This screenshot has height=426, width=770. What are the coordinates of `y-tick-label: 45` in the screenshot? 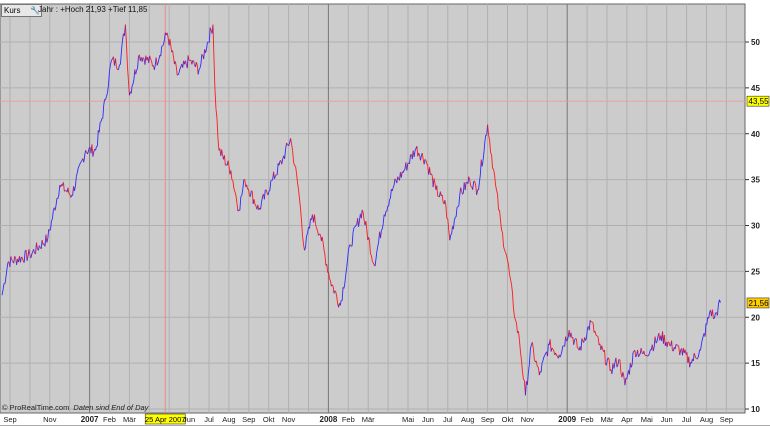 It's located at (755, 88).